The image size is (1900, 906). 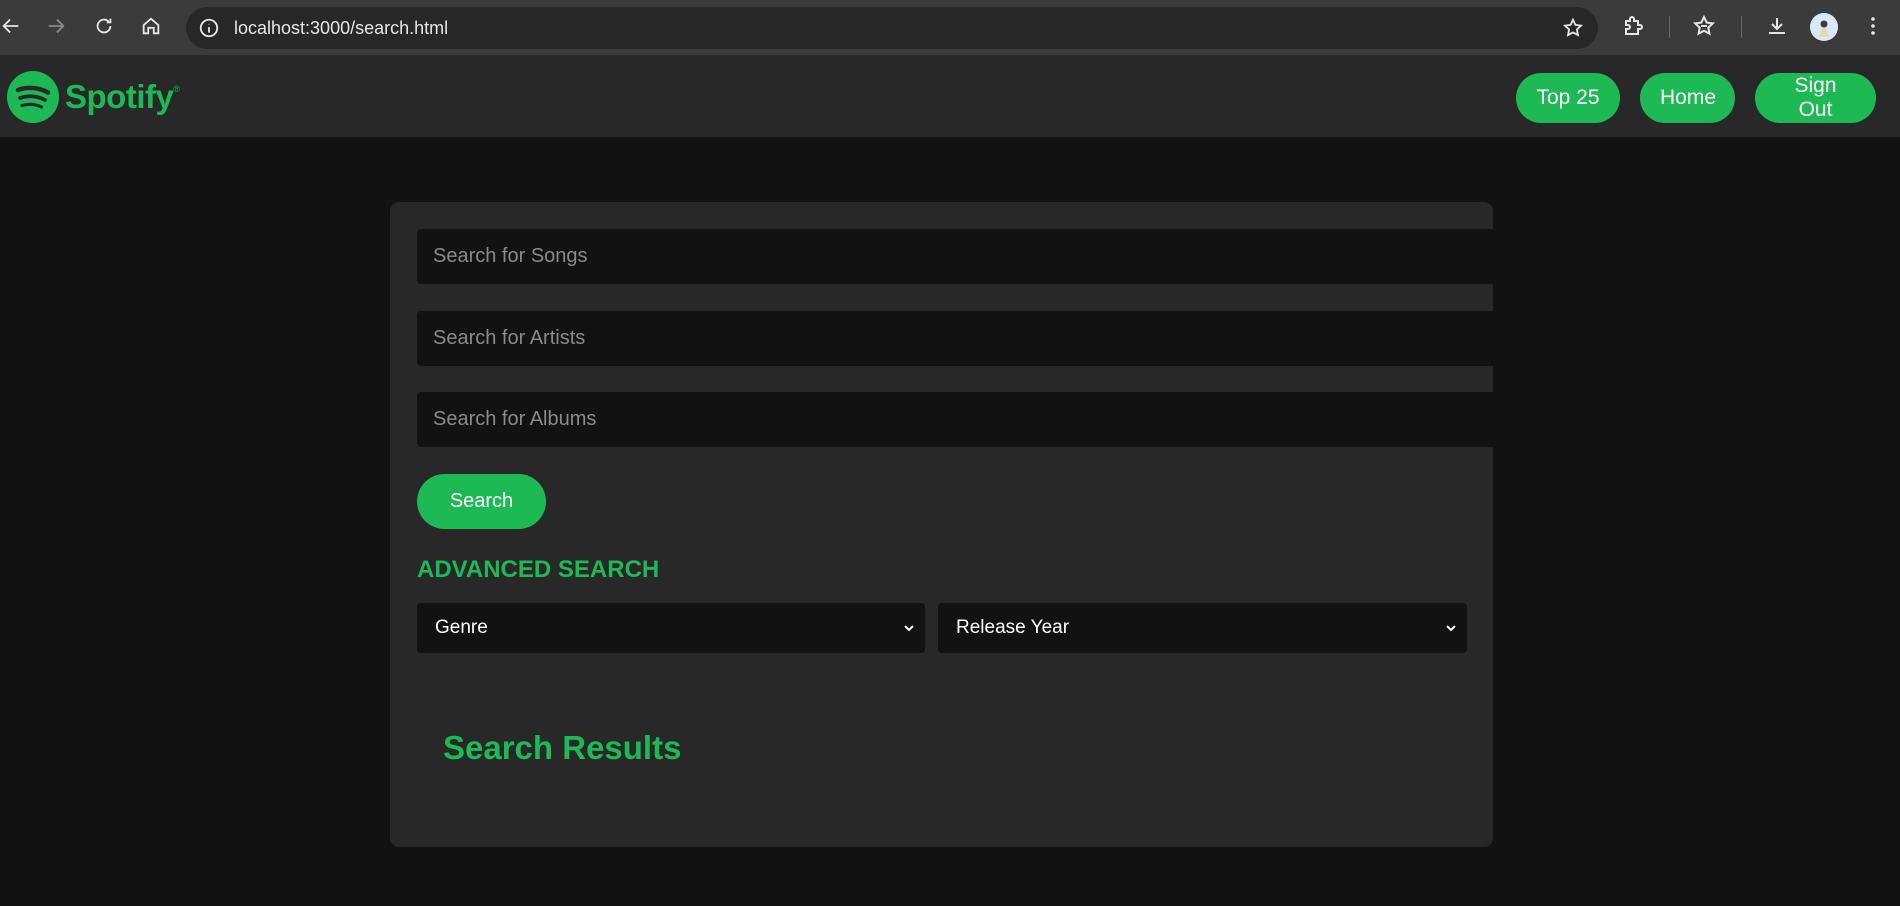 I want to click on album-search-input, so click(x=955, y=419).